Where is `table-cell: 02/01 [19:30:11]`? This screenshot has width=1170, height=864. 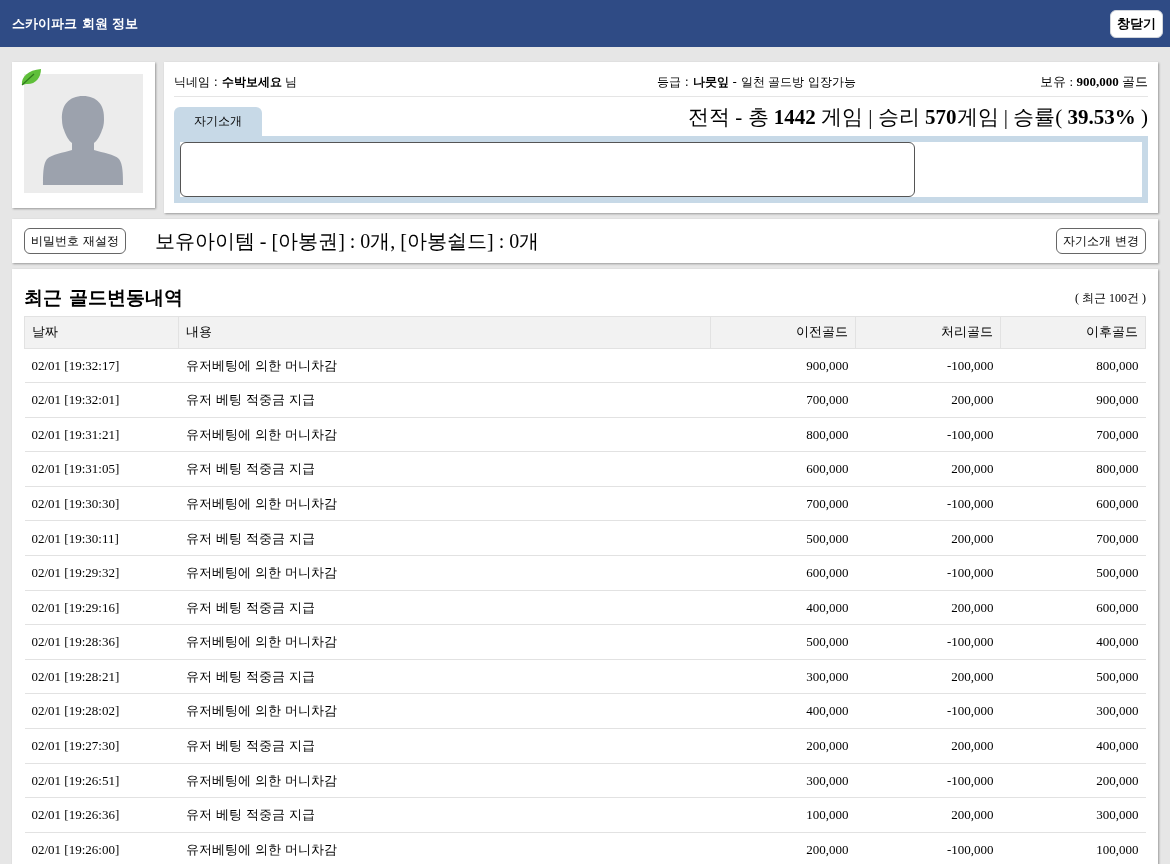
table-cell: 02/01 [19:30:11] is located at coordinates (101, 538).